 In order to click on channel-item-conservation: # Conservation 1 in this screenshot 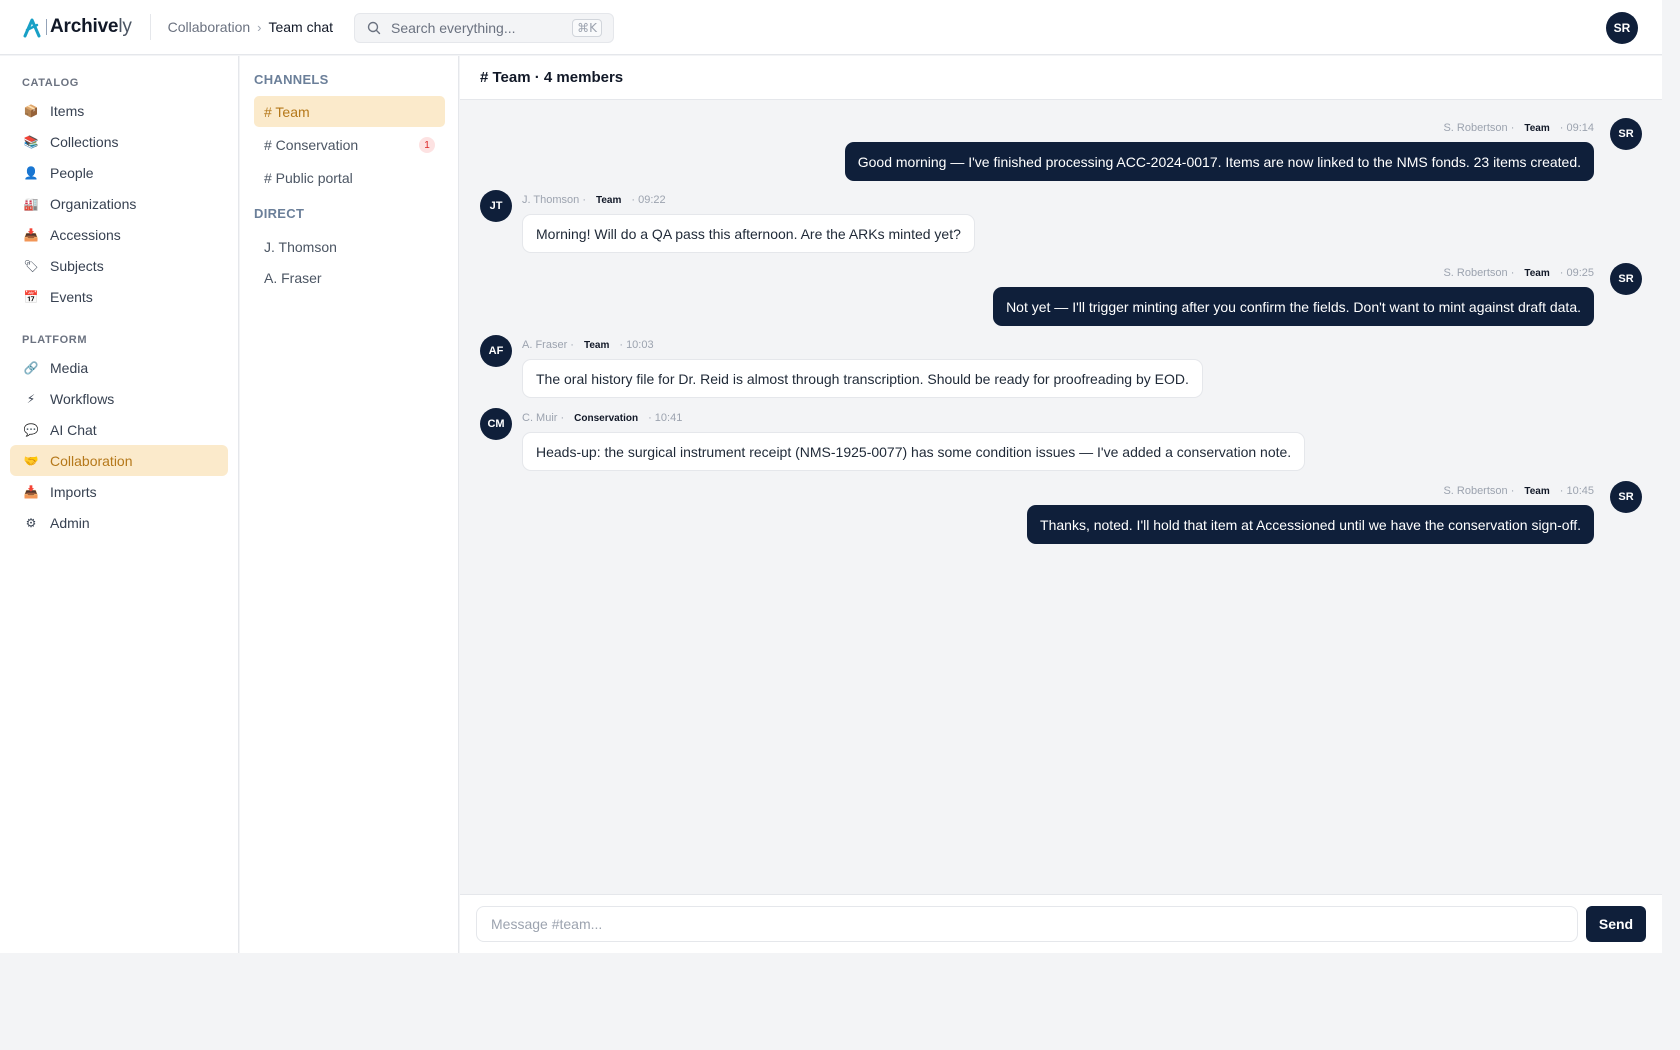, I will do `click(349, 144)`.